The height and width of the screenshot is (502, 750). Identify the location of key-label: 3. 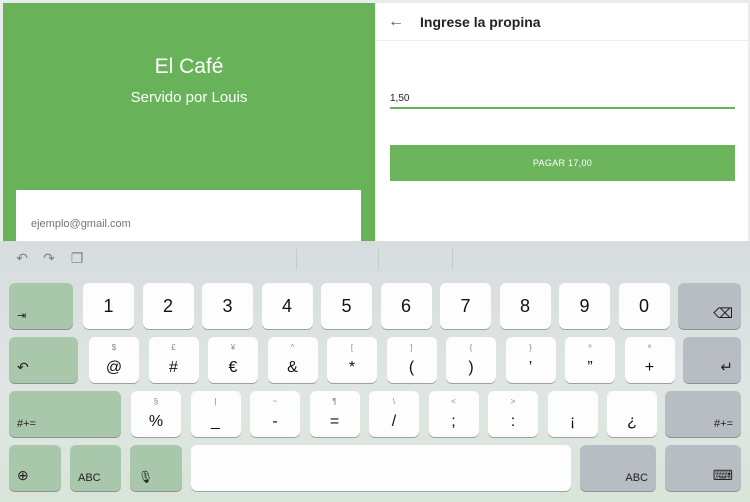
(227, 306).